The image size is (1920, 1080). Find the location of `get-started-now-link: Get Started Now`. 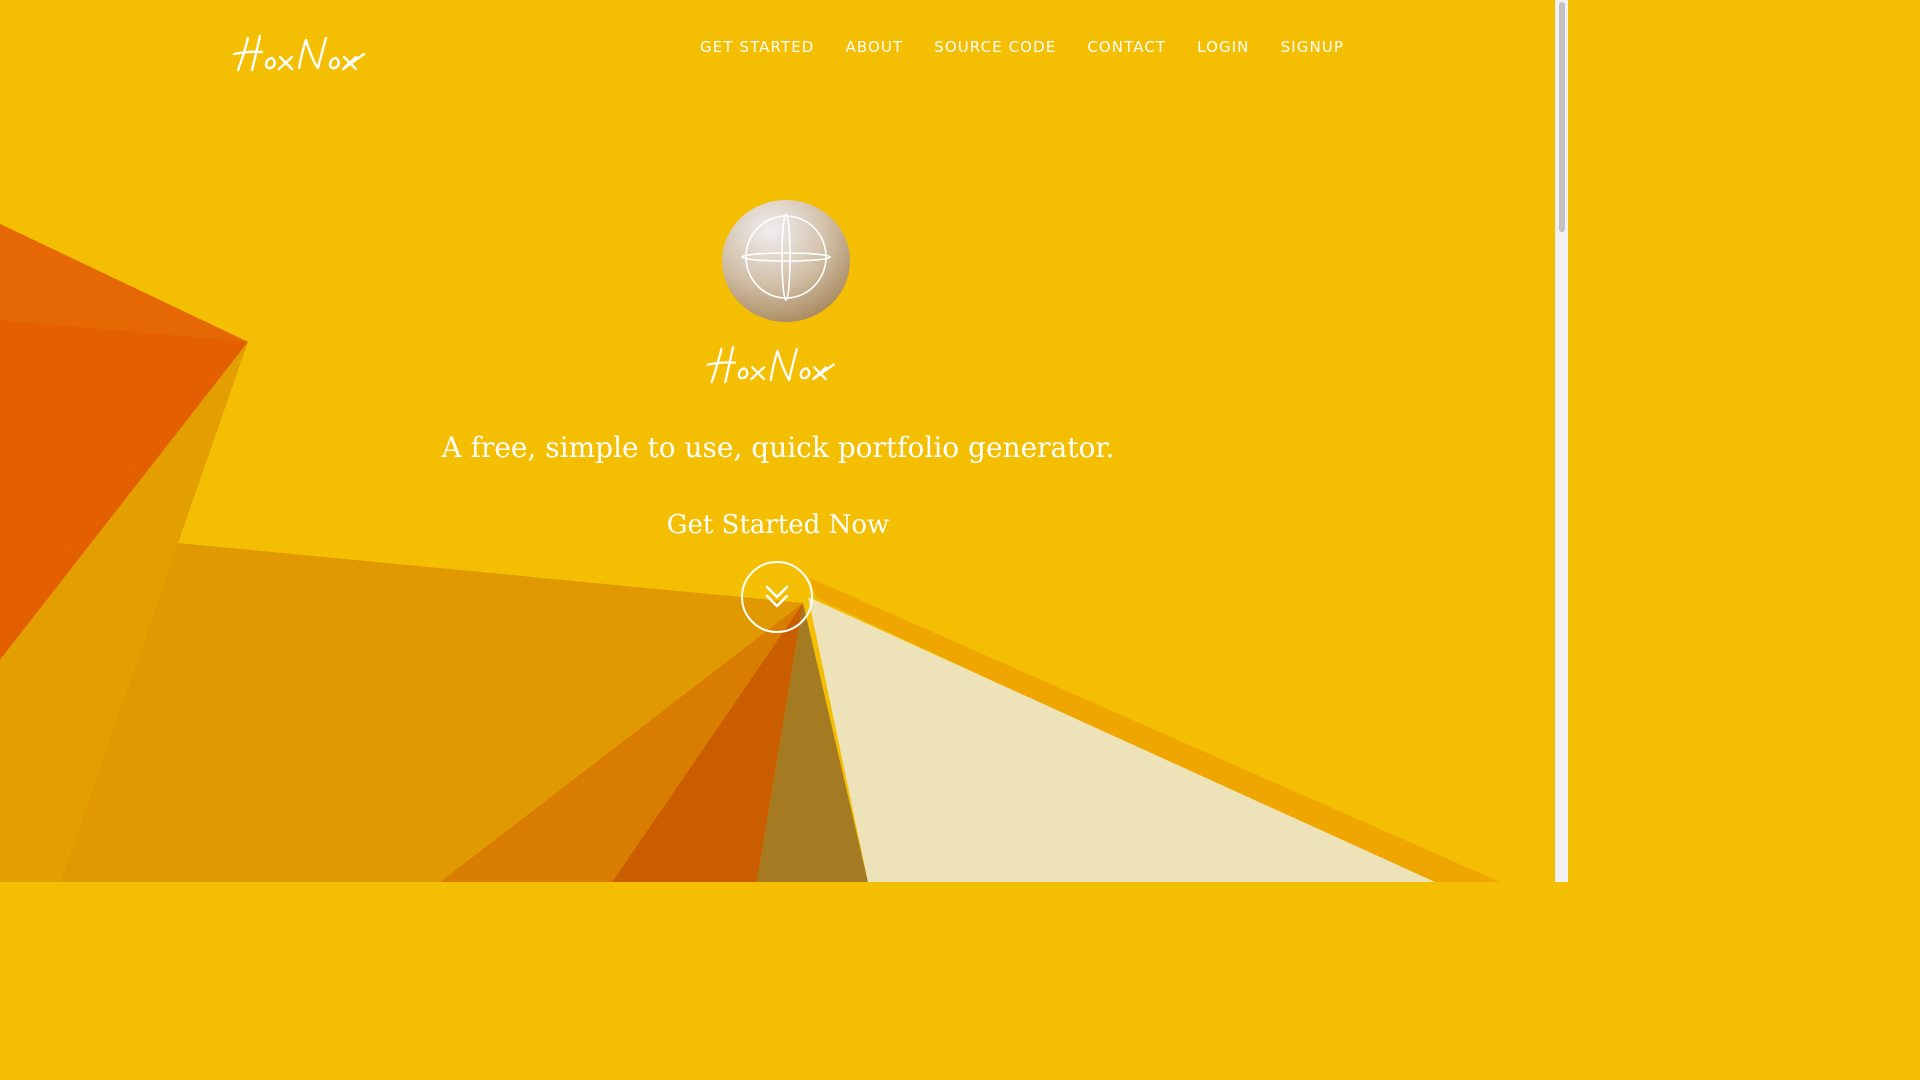

get-started-now-link: Get Started Now is located at coordinates (778, 525).